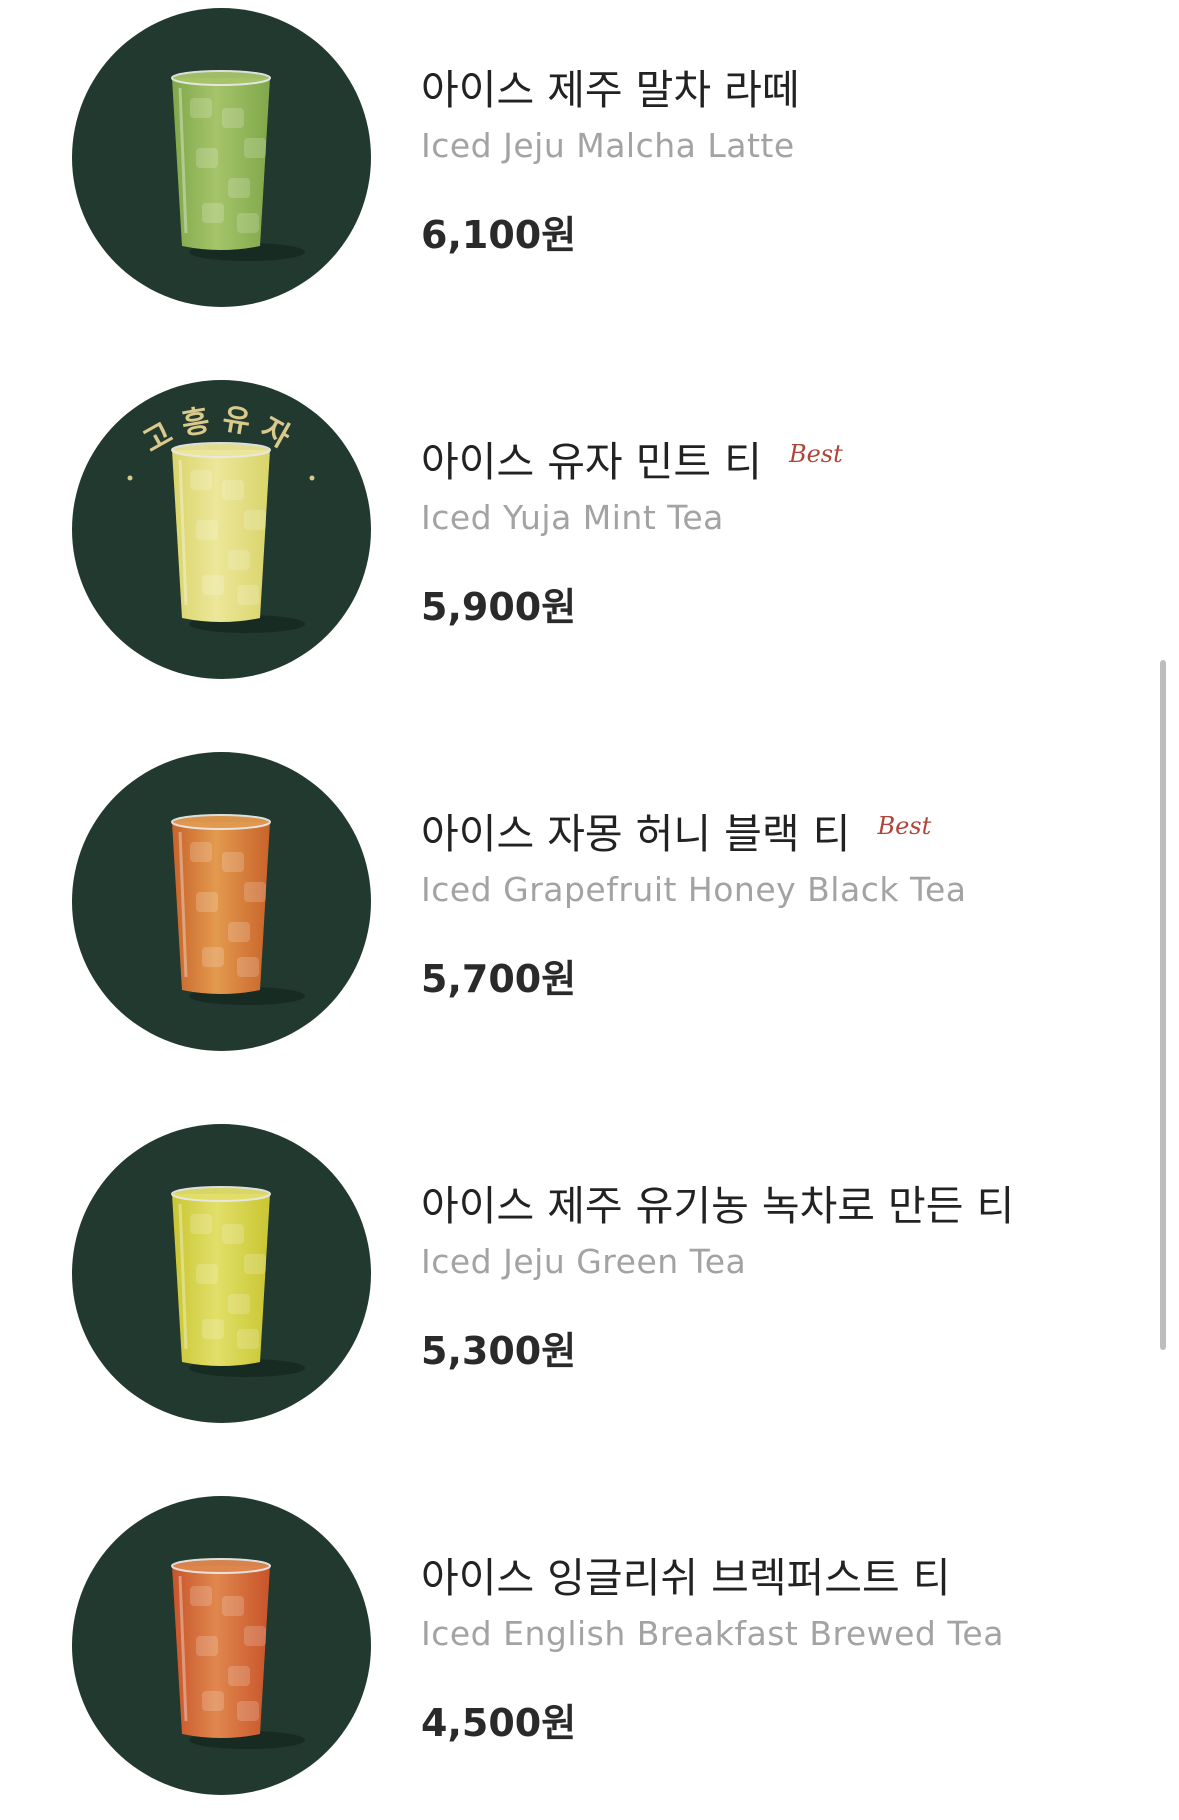  What do you see at coordinates (591, 462) in the screenshot?
I see `menu-item-name-ko: 아이스 유자 민트 티` at bounding box center [591, 462].